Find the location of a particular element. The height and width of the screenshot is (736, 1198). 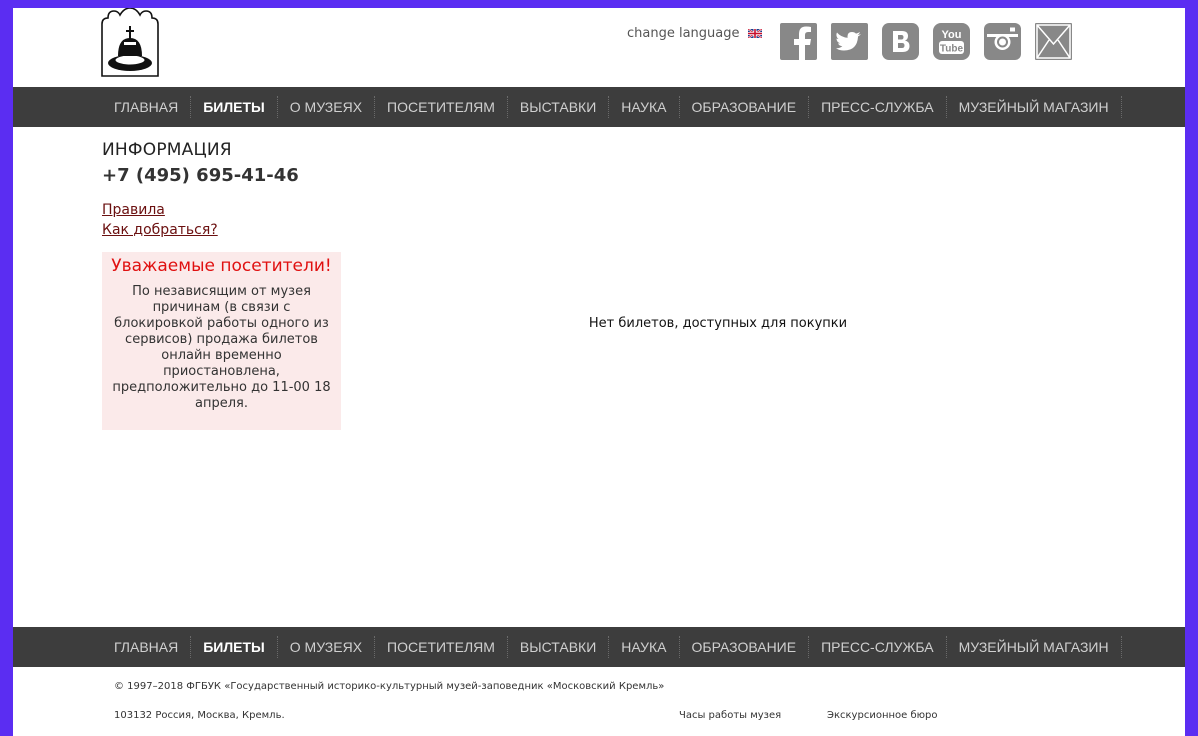

footer-nav-item-shop: МУЗЕЙНЫЙ МАГАЗИН is located at coordinates (1034, 647).